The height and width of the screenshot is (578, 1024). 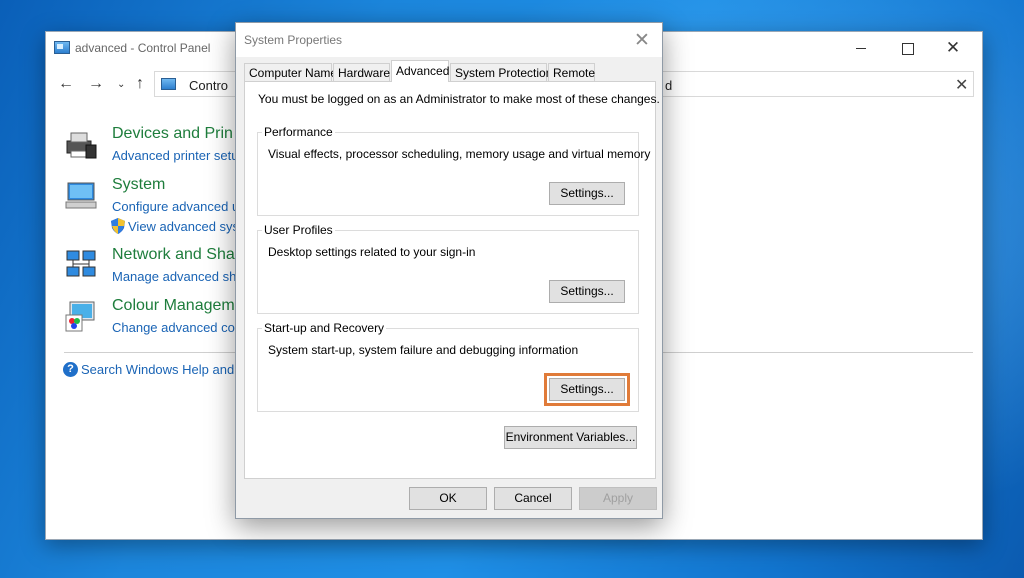 What do you see at coordinates (449, 40) in the screenshot?
I see `dialog-titlebar: System Properties ✕` at bounding box center [449, 40].